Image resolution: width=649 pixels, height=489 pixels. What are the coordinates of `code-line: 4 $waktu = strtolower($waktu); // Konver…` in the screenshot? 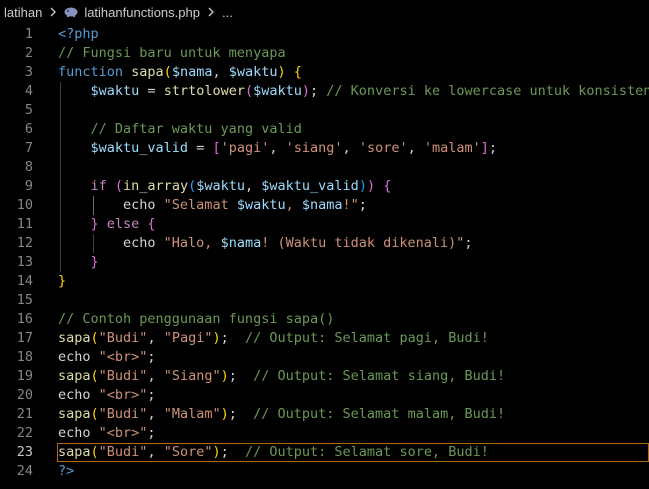 It's located at (324, 91).